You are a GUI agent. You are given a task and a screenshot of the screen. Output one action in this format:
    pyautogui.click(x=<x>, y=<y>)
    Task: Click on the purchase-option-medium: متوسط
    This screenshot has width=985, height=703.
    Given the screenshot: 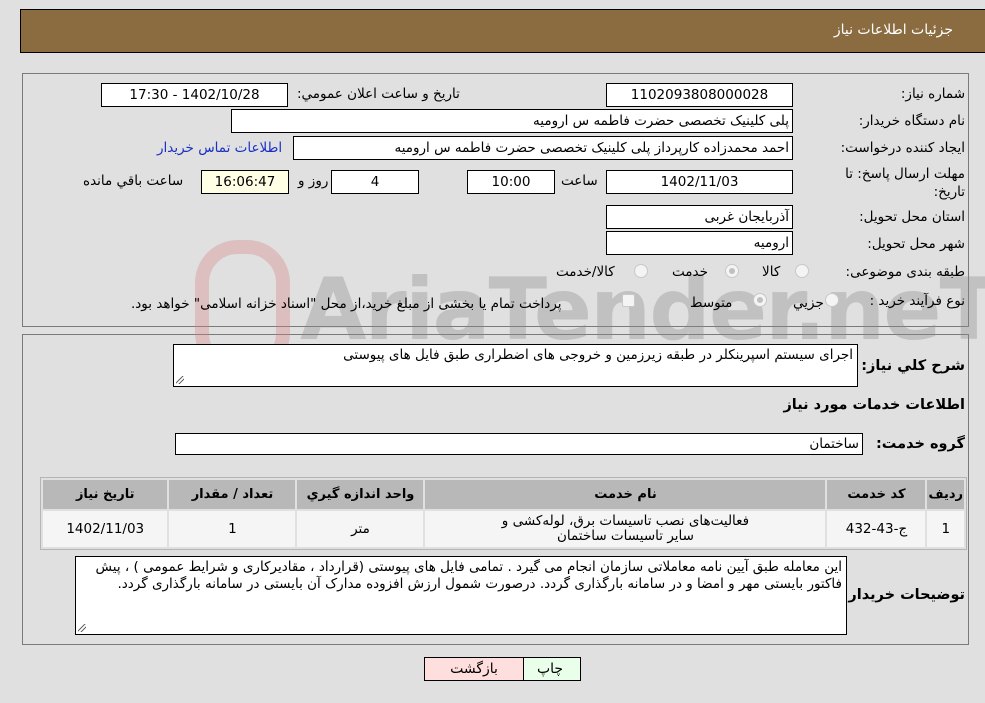 What is the action you would take?
    pyautogui.click(x=711, y=303)
    